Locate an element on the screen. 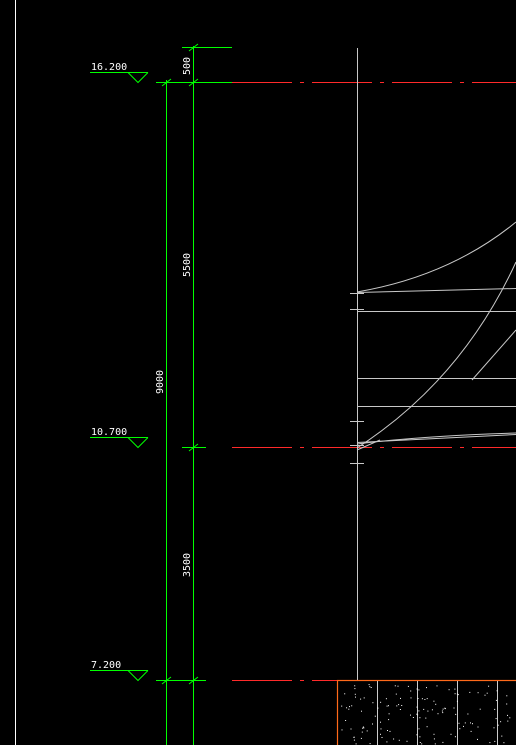  dim-value-500: 500 is located at coordinates (187, 66).